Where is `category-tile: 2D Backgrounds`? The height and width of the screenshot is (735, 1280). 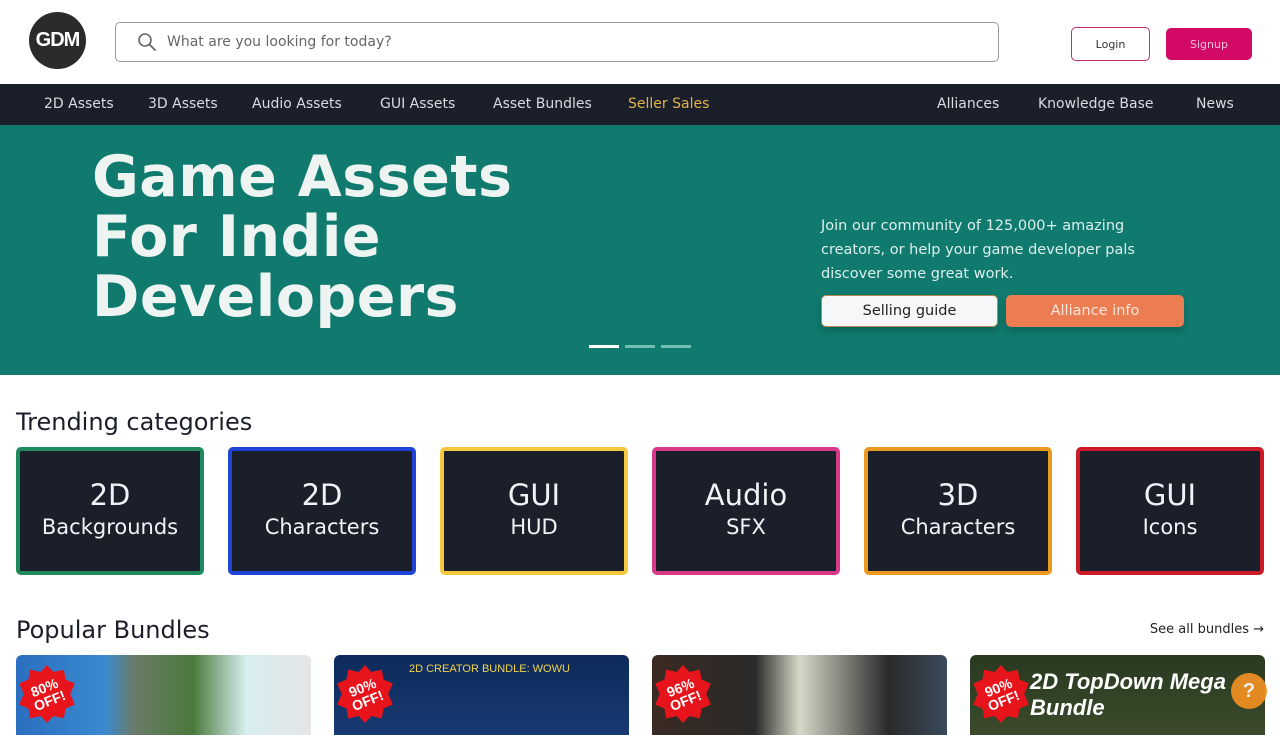
category-tile: 2D Backgrounds is located at coordinates (110, 511).